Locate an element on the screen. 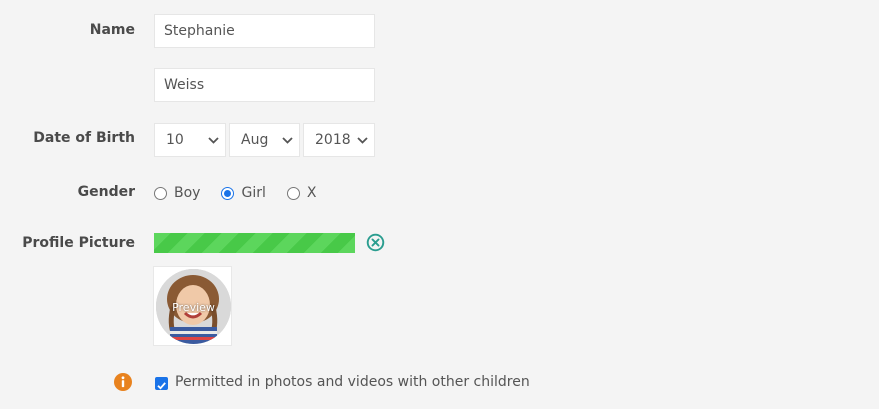 This screenshot has width=879, height=409. dob-day-value: 10 is located at coordinates (175, 140).